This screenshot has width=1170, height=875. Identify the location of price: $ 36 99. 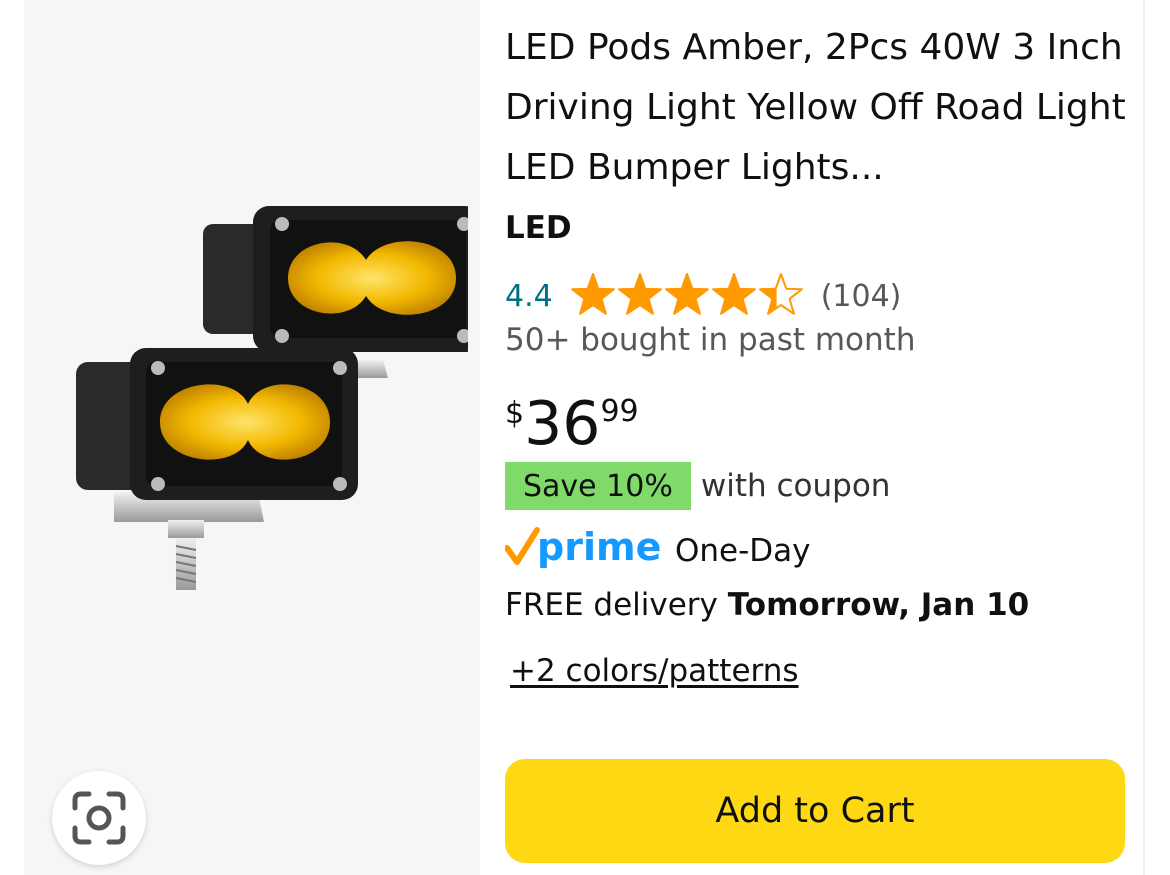
(572, 426).